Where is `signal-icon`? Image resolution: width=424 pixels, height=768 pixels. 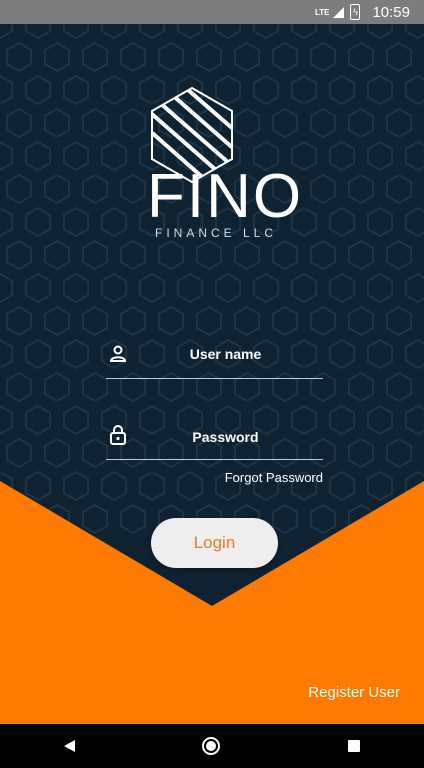 signal-icon is located at coordinates (339, 12).